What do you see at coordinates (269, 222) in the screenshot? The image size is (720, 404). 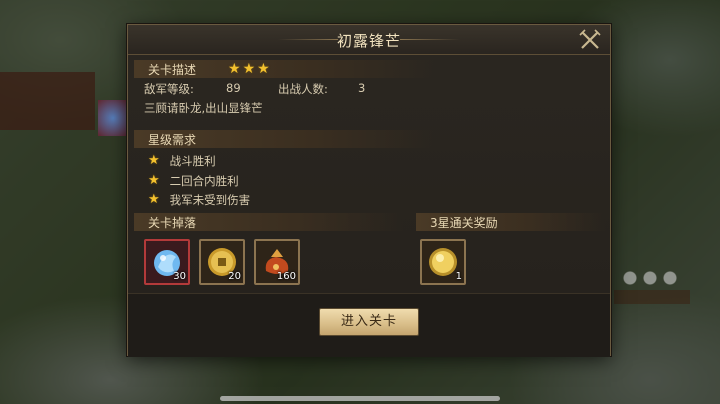 I see `drops-header: 关卡掉落` at bounding box center [269, 222].